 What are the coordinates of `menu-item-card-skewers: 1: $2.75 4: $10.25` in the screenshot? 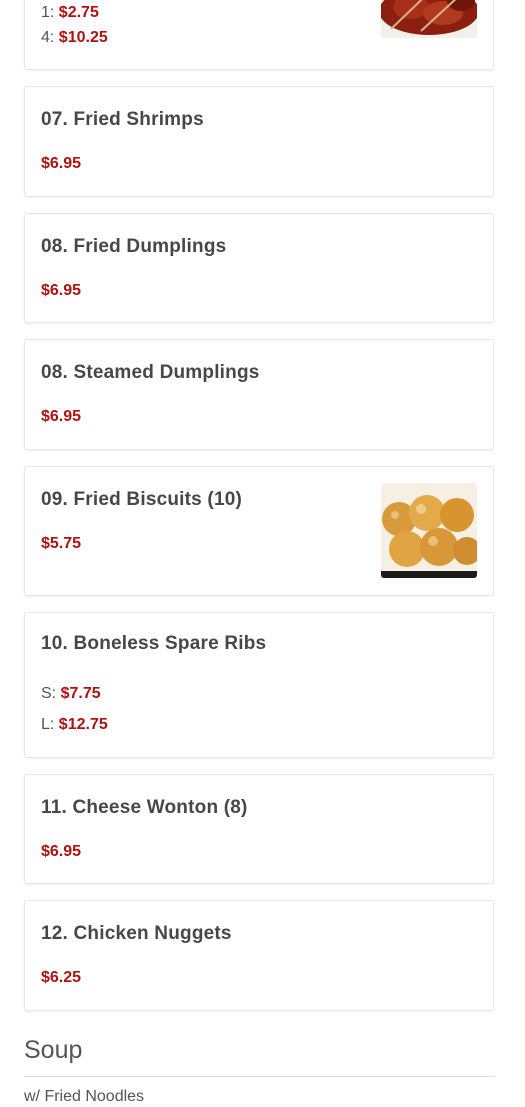 It's located at (259, 35).